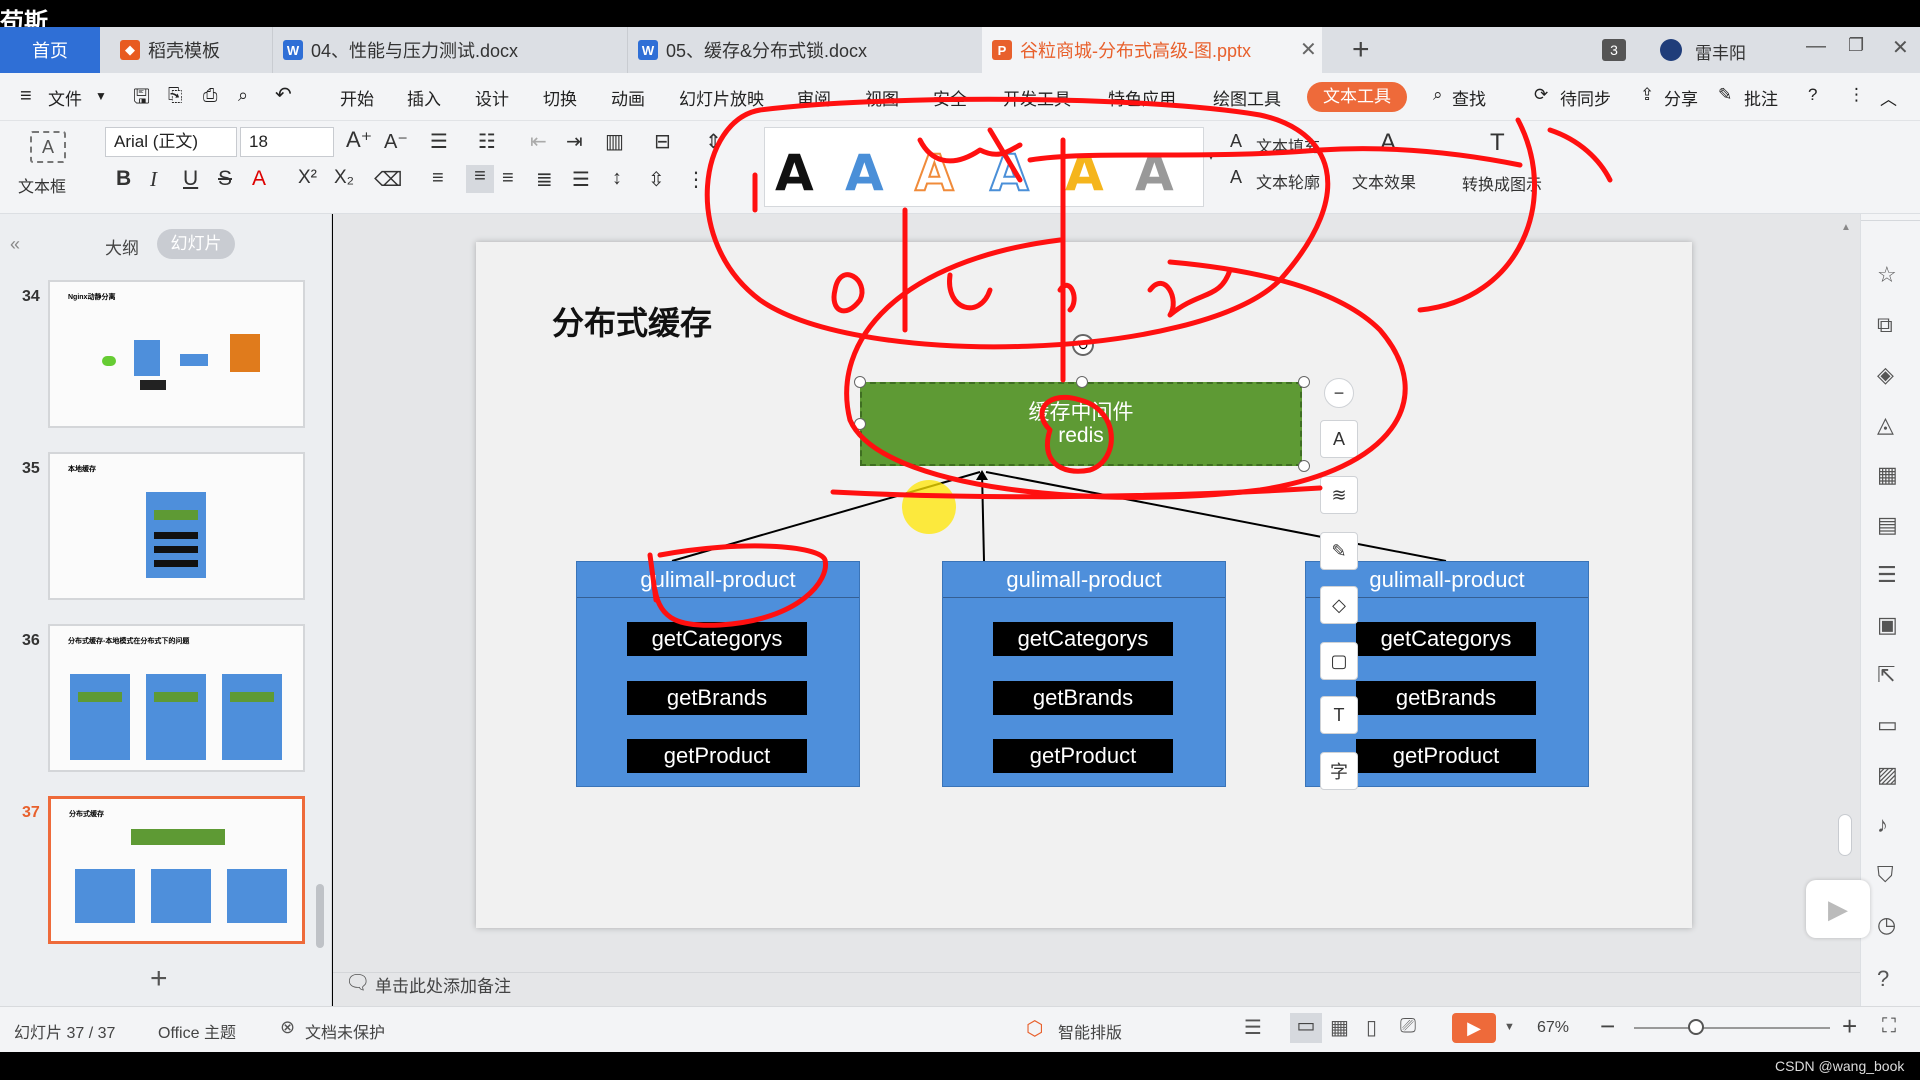 This screenshot has width=1920, height=1080. What do you see at coordinates (1887, 475) in the screenshot?
I see `sidebar-grid-icon: ▦` at bounding box center [1887, 475].